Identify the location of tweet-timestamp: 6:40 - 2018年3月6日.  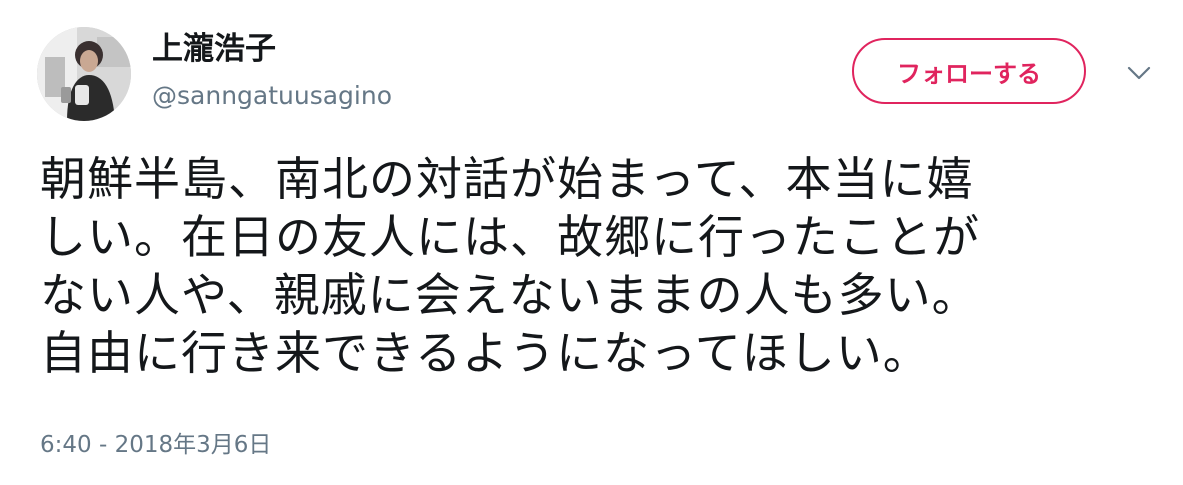
(155, 445).